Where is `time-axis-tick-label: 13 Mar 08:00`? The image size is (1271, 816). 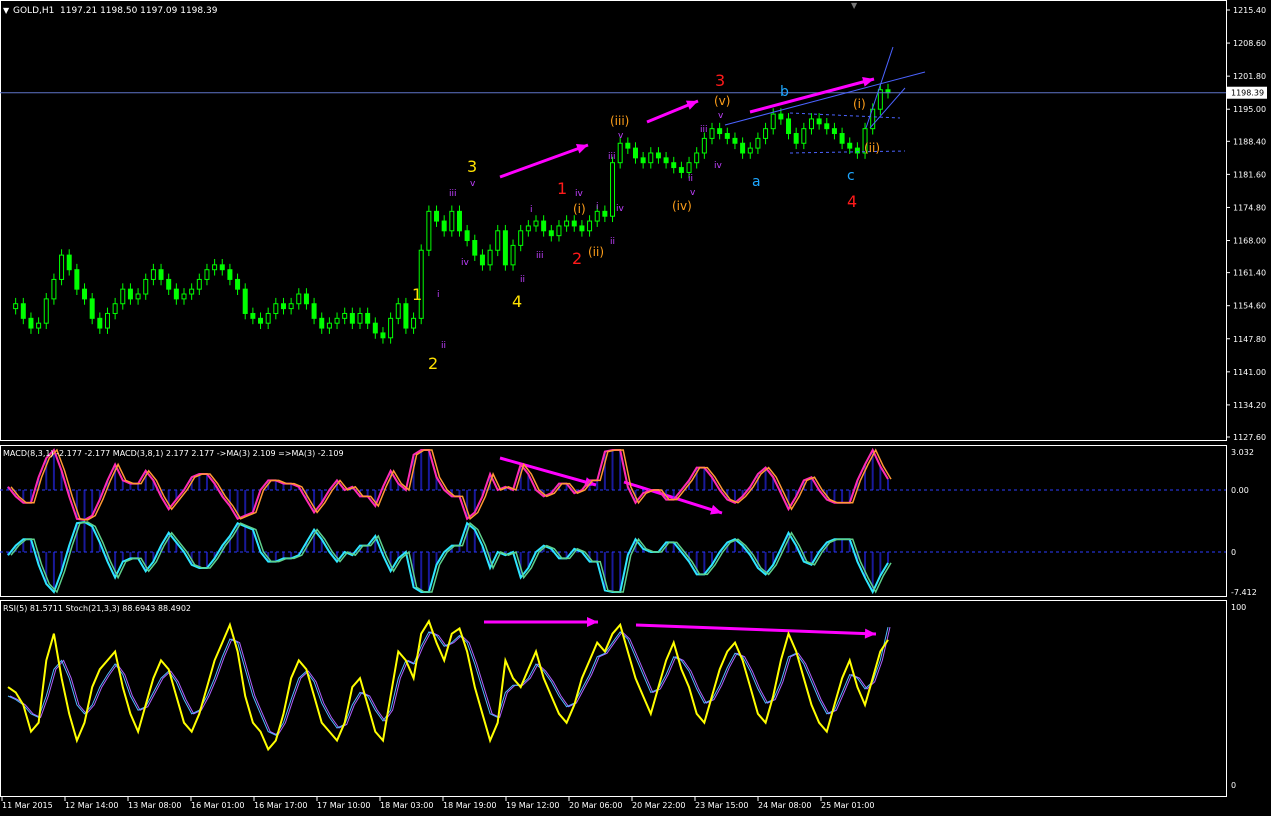
time-axis-tick-label: 13 Mar 08:00 is located at coordinates (154, 805).